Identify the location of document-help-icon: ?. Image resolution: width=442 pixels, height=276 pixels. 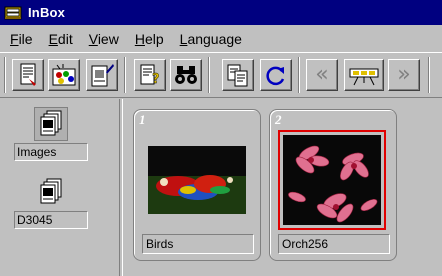
(150, 75).